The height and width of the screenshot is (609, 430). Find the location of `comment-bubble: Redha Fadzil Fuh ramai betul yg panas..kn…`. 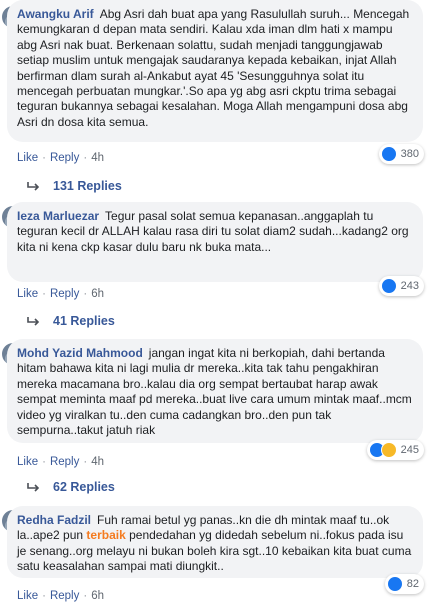

comment-bubble: Redha Fadzil Fuh ramai betul yg panas..kn… is located at coordinates (215, 542).